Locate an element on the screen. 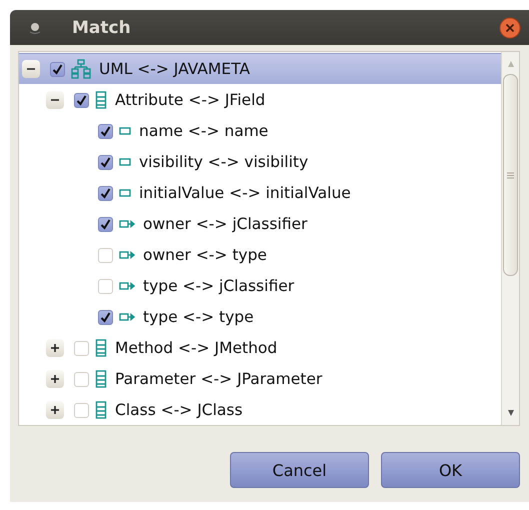 This screenshot has width=529, height=510. tree-row: visibility <-> visibility is located at coordinates (260, 161).